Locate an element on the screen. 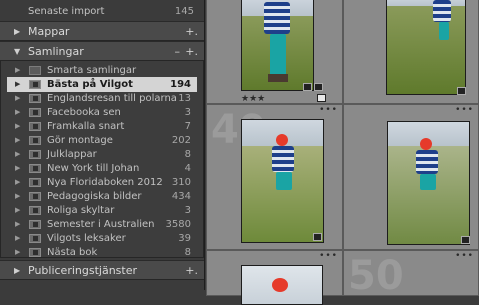  collection-label: Englandsresan till polarna is located at coordinates (112, 98).